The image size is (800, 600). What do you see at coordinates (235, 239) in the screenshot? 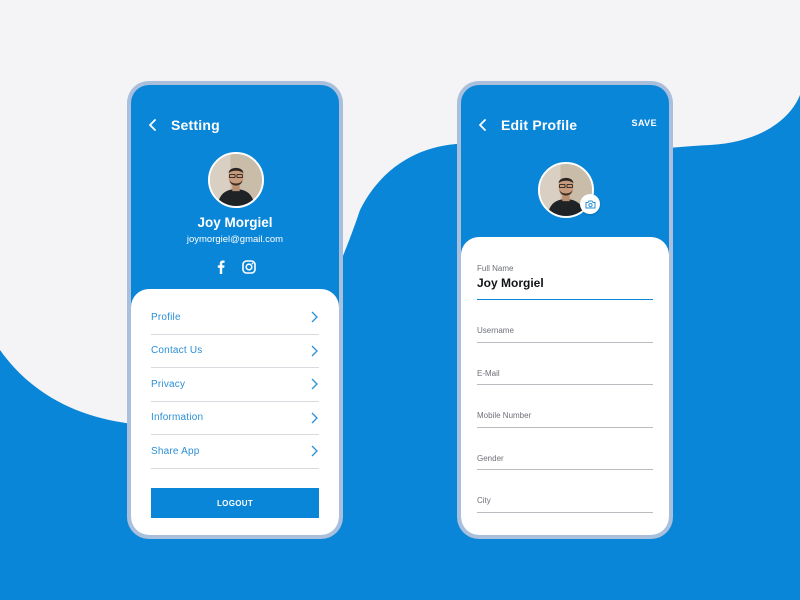
I see `profile-email: joymorgiel@gmail.com` at bounding box center [235, 239].